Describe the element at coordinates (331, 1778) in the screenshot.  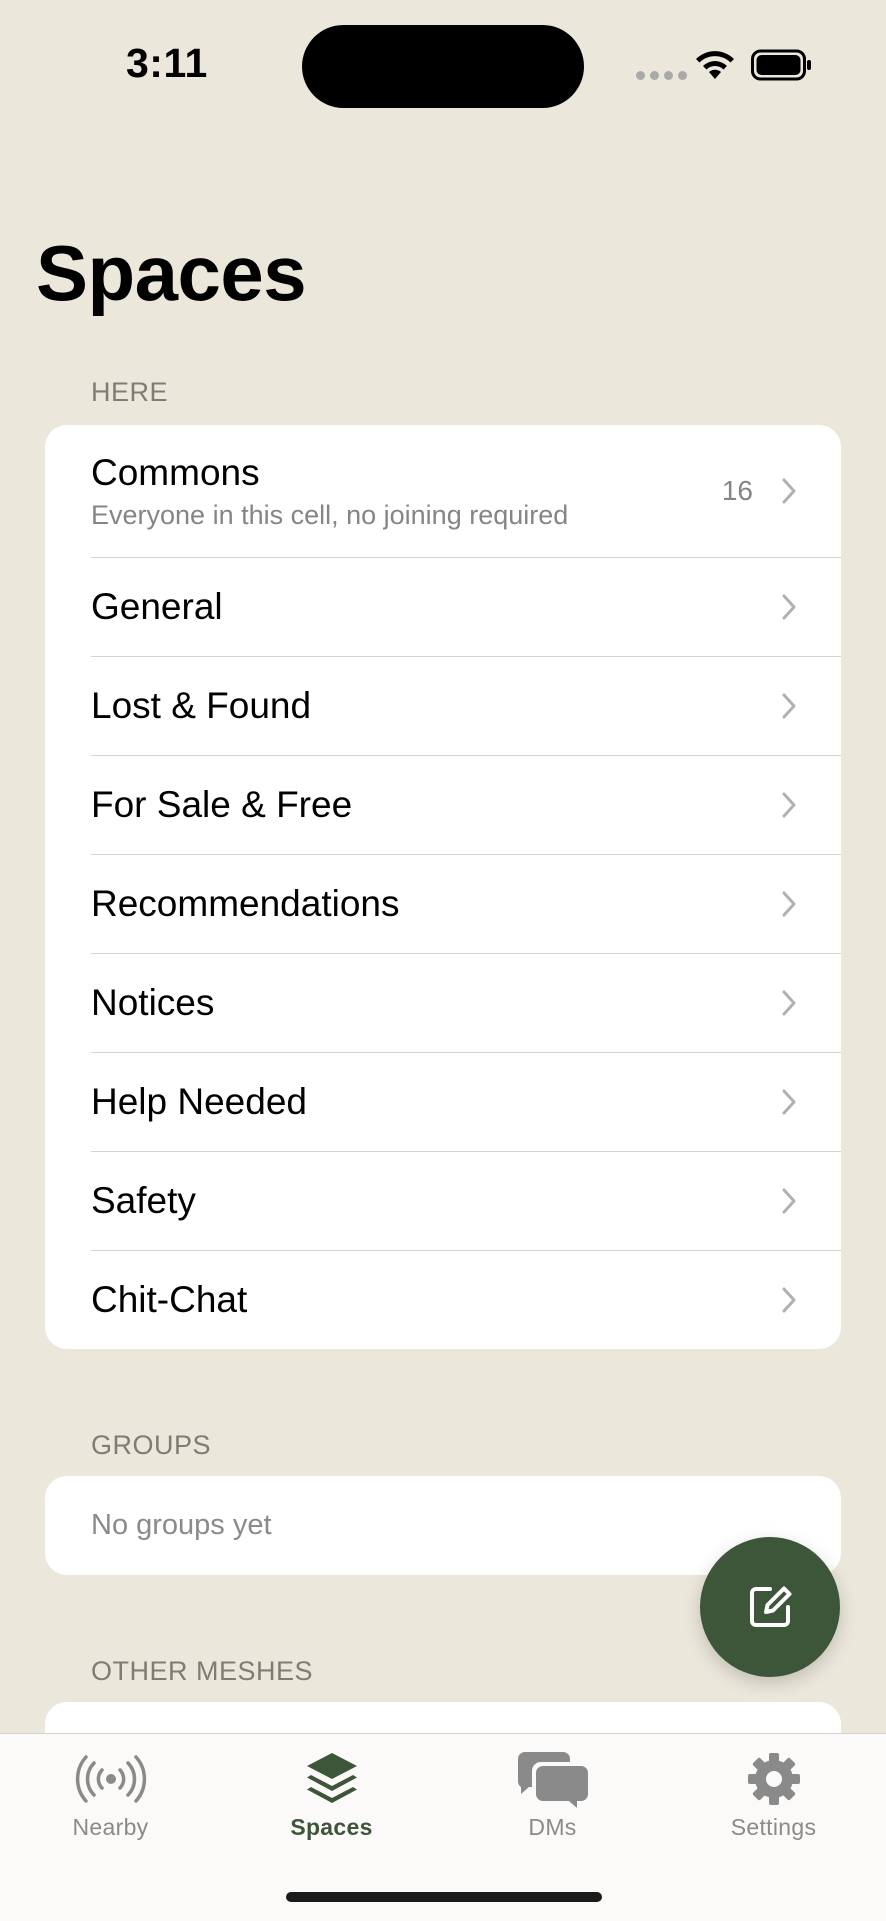
I see `layers-icon` at that location.